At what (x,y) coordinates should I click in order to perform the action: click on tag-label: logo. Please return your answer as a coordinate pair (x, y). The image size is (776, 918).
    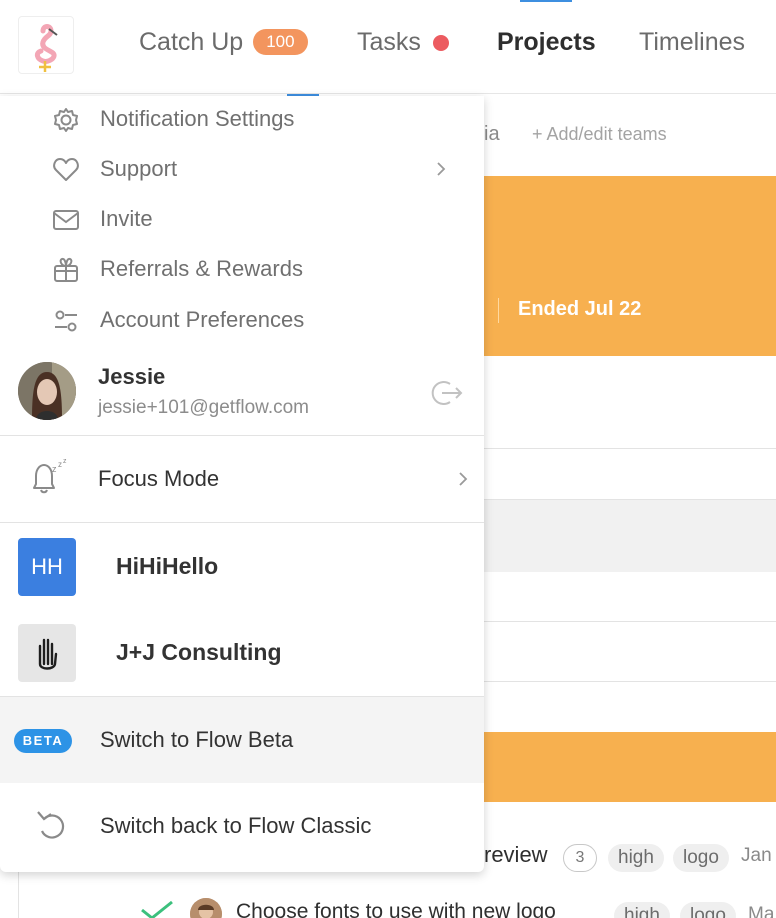
    Looking at the image, I should click on (701, 858).